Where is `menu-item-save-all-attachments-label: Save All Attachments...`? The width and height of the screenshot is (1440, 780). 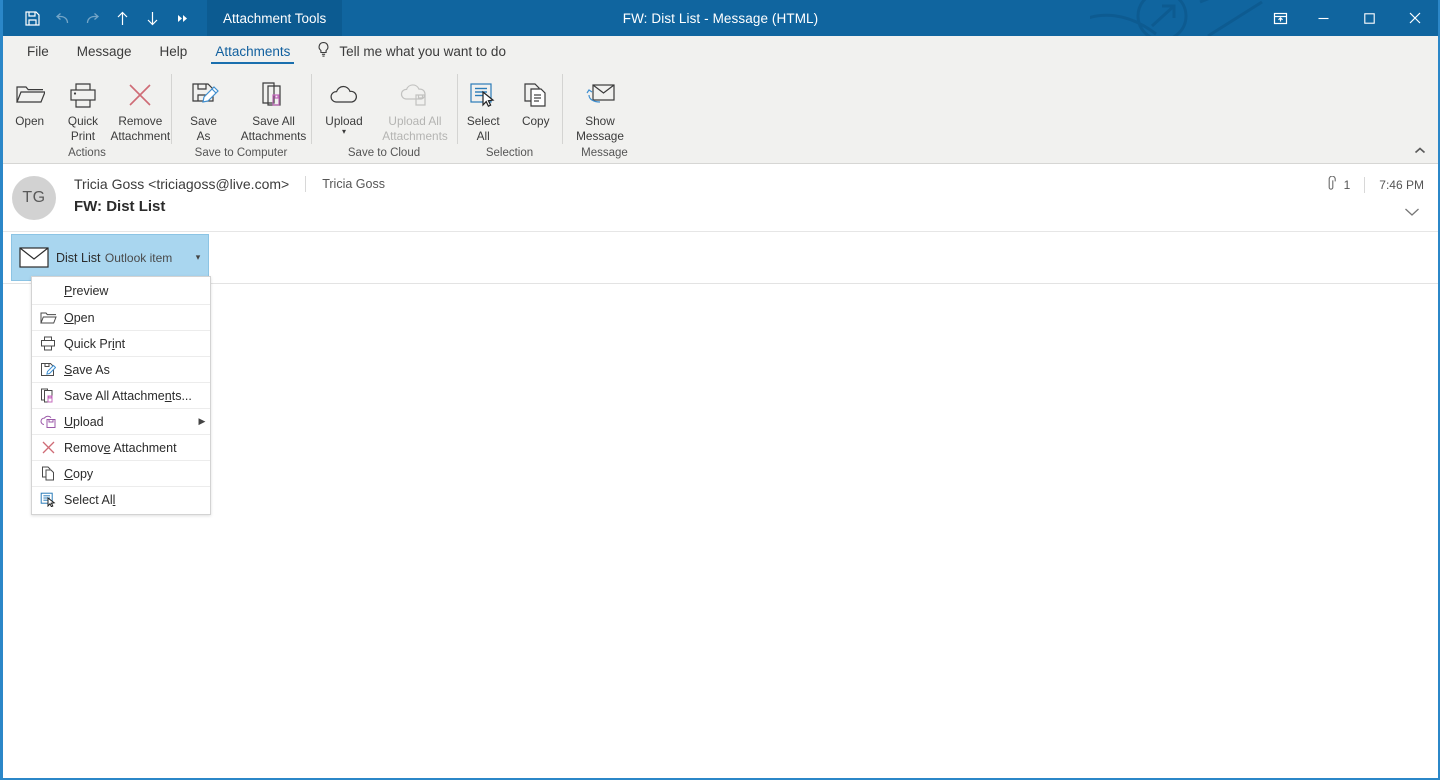
menu-item-save-all-attachments-label: Save All Attachments... is located at coordinates (128, 395).